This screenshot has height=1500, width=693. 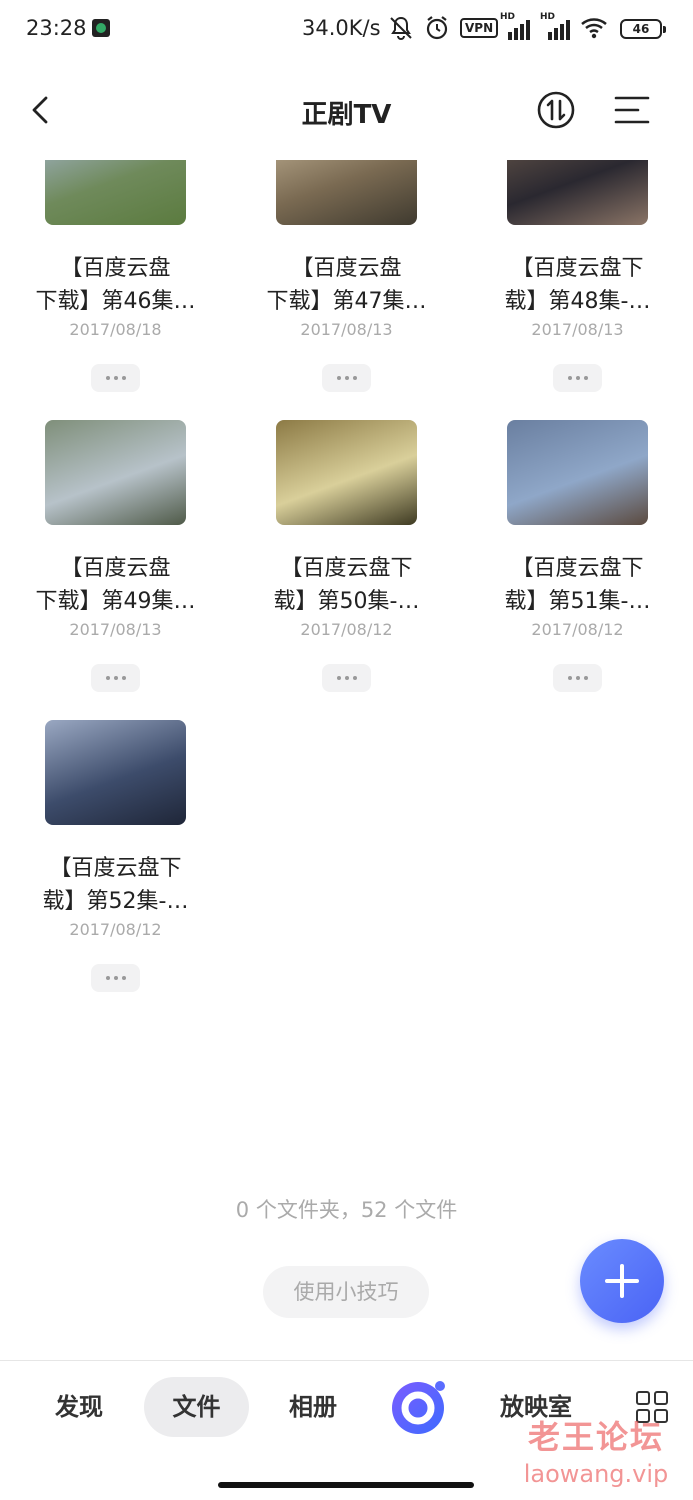 What do you see at coordinates (346, 1292) in the screenshot?
I see `tips-button: 使用小技巧` at bounding box center [346, 1292].